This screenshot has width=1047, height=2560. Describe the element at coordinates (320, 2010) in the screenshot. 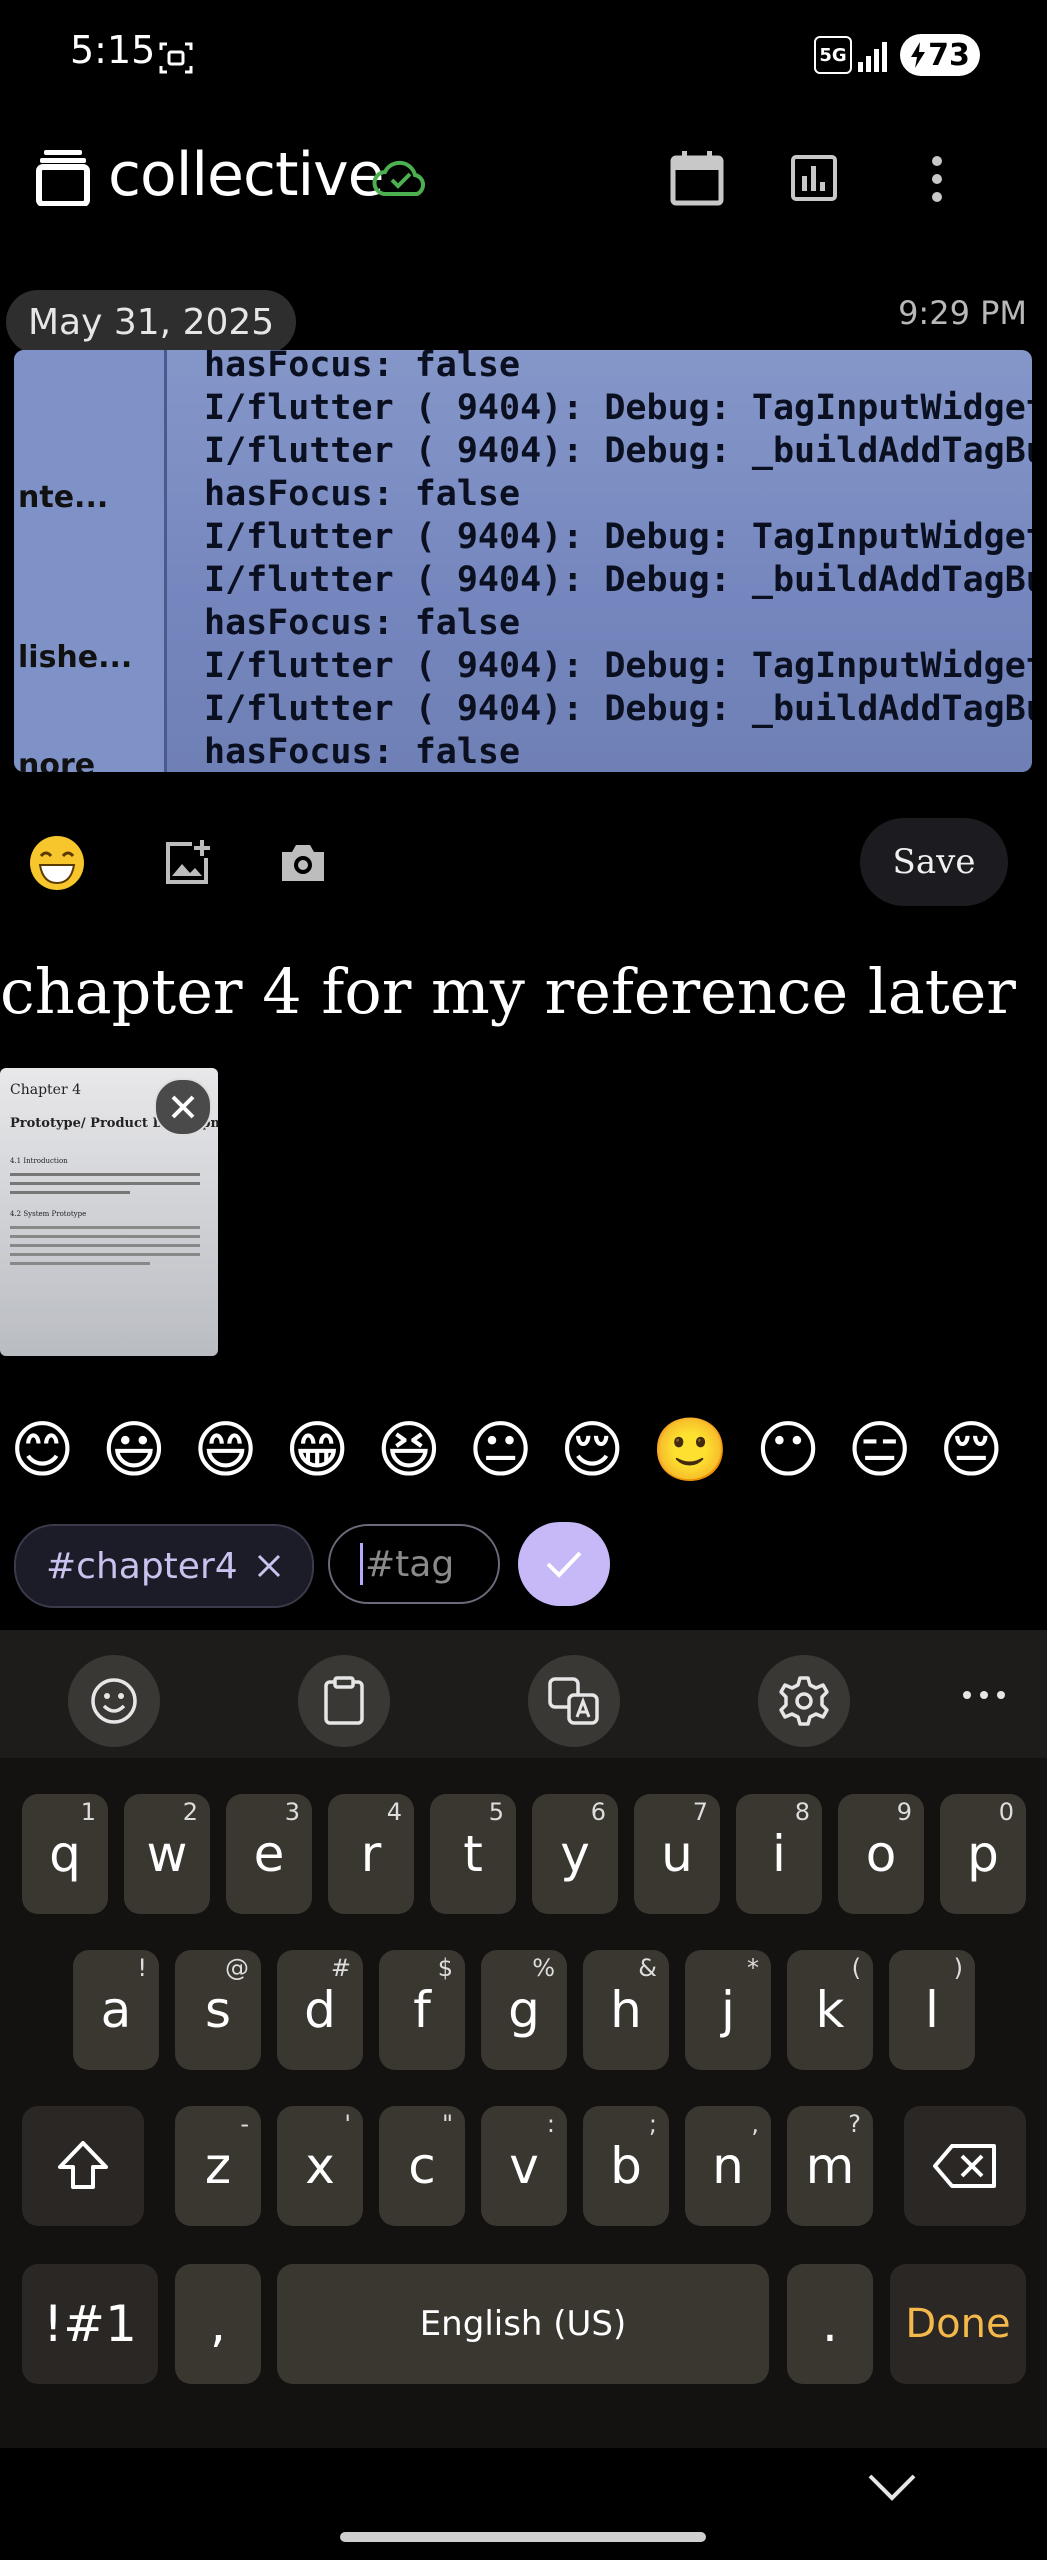

I see `key-d: # d` at that location.